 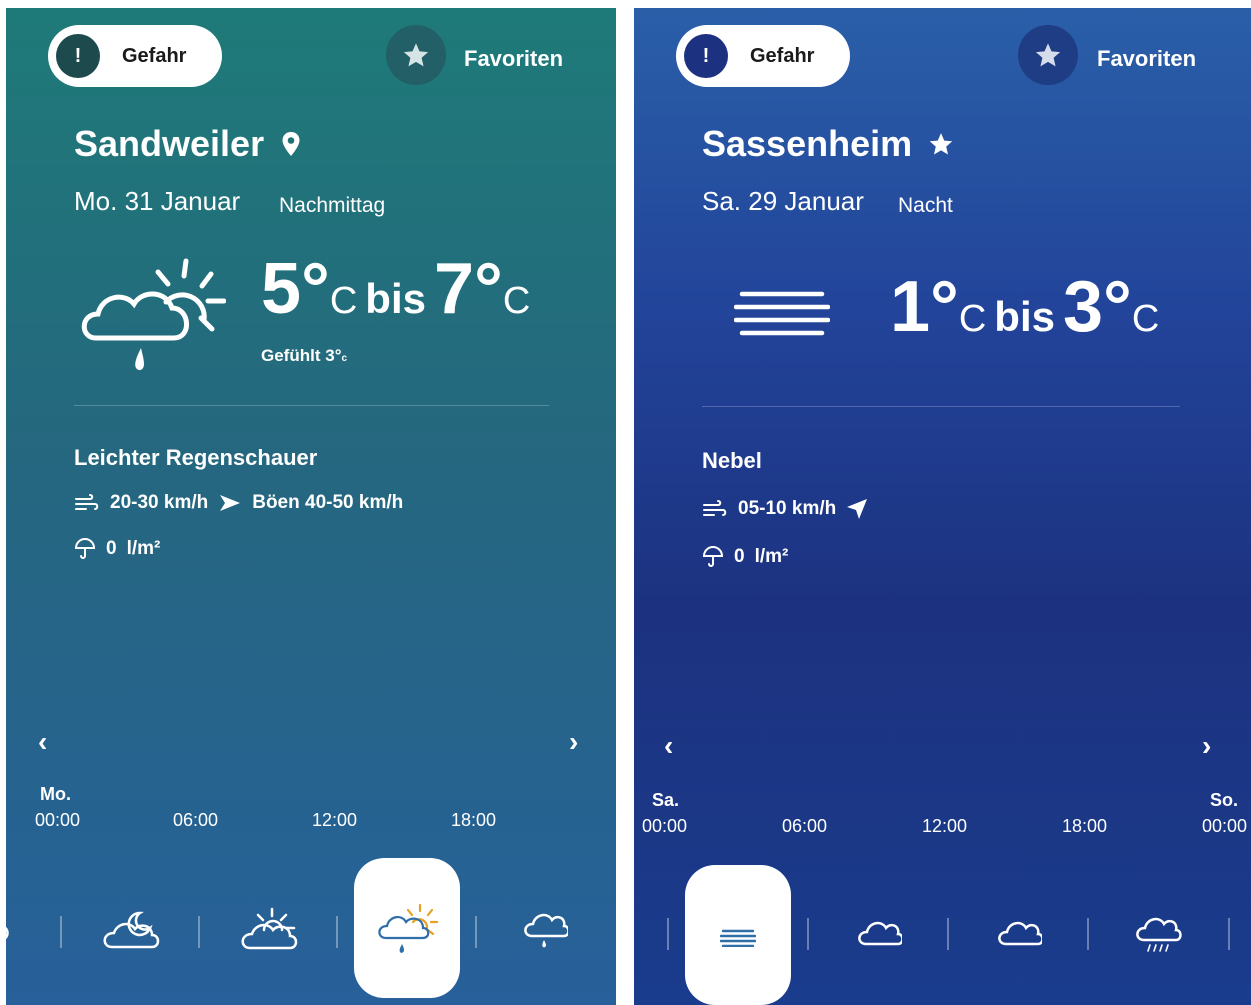 I want to click on feels-like-value: 3°, so click(x=333, y=355).